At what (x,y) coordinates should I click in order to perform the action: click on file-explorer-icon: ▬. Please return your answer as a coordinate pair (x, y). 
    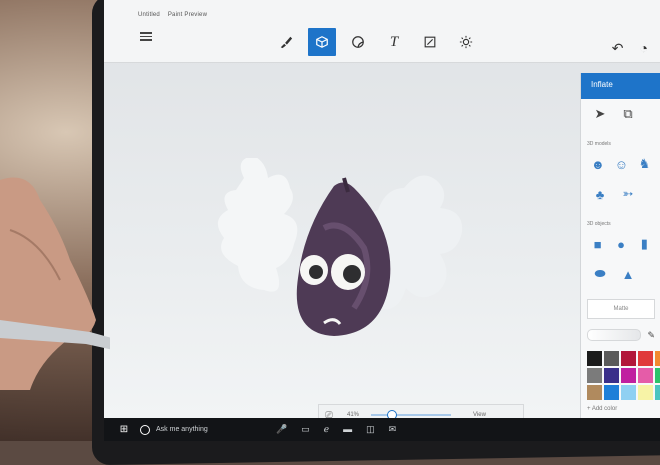
    Looking at the image, I should click on (347, 429).